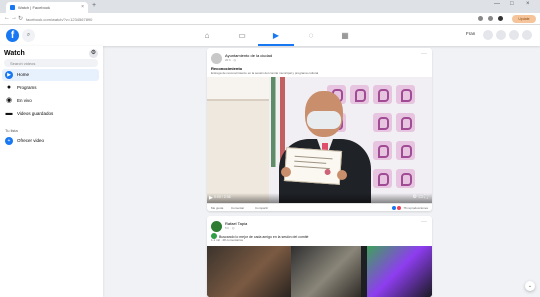 This screenshot has width=540, height=297. I want to click on sidebar-section-title: Tu lista, so click(11, 130).